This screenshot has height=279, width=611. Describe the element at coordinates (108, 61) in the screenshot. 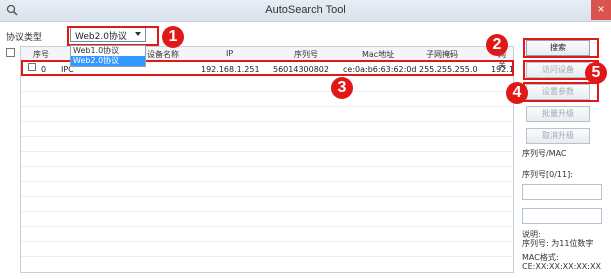

I see `protocol-option-web2: Web2.0协议` at that location.